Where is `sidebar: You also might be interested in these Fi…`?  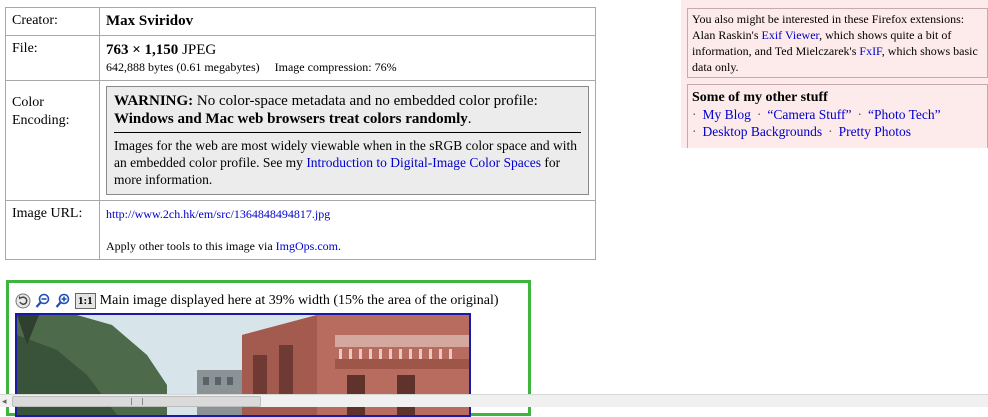
sidebar: You also might be interested in these Fi… is located at coordinates (834, 74).